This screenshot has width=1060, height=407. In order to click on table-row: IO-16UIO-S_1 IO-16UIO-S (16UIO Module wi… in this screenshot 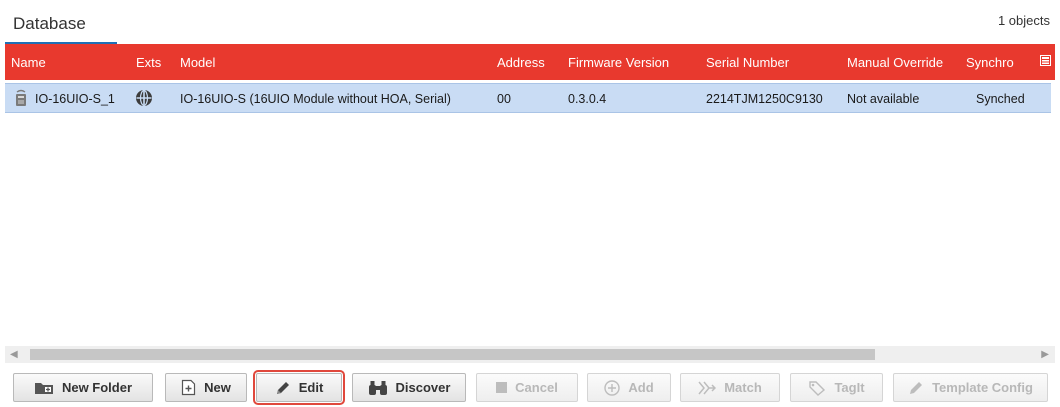, I will do `click(528, 98)`.